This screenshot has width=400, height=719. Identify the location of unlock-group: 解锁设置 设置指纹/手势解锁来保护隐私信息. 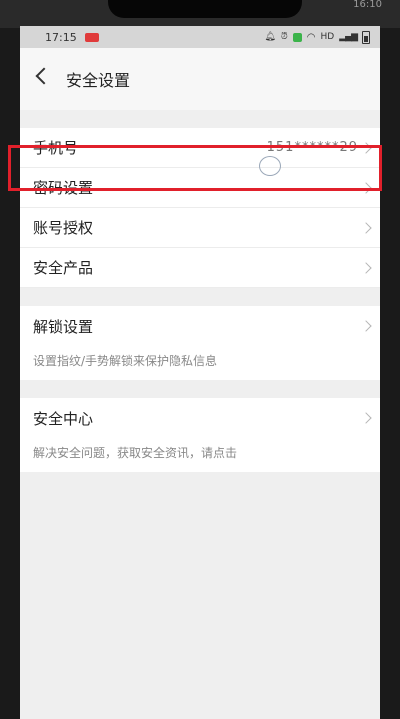
(200, 343).